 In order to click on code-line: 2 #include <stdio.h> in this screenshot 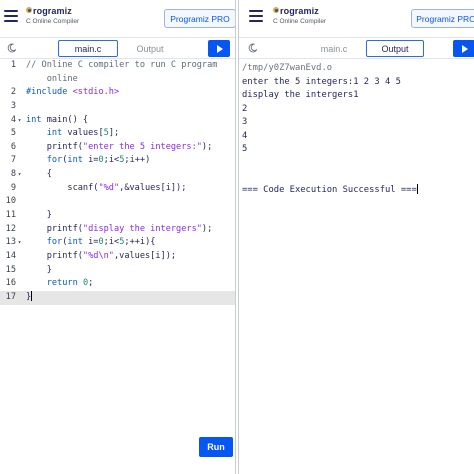, I will do `click(117, 93)`.